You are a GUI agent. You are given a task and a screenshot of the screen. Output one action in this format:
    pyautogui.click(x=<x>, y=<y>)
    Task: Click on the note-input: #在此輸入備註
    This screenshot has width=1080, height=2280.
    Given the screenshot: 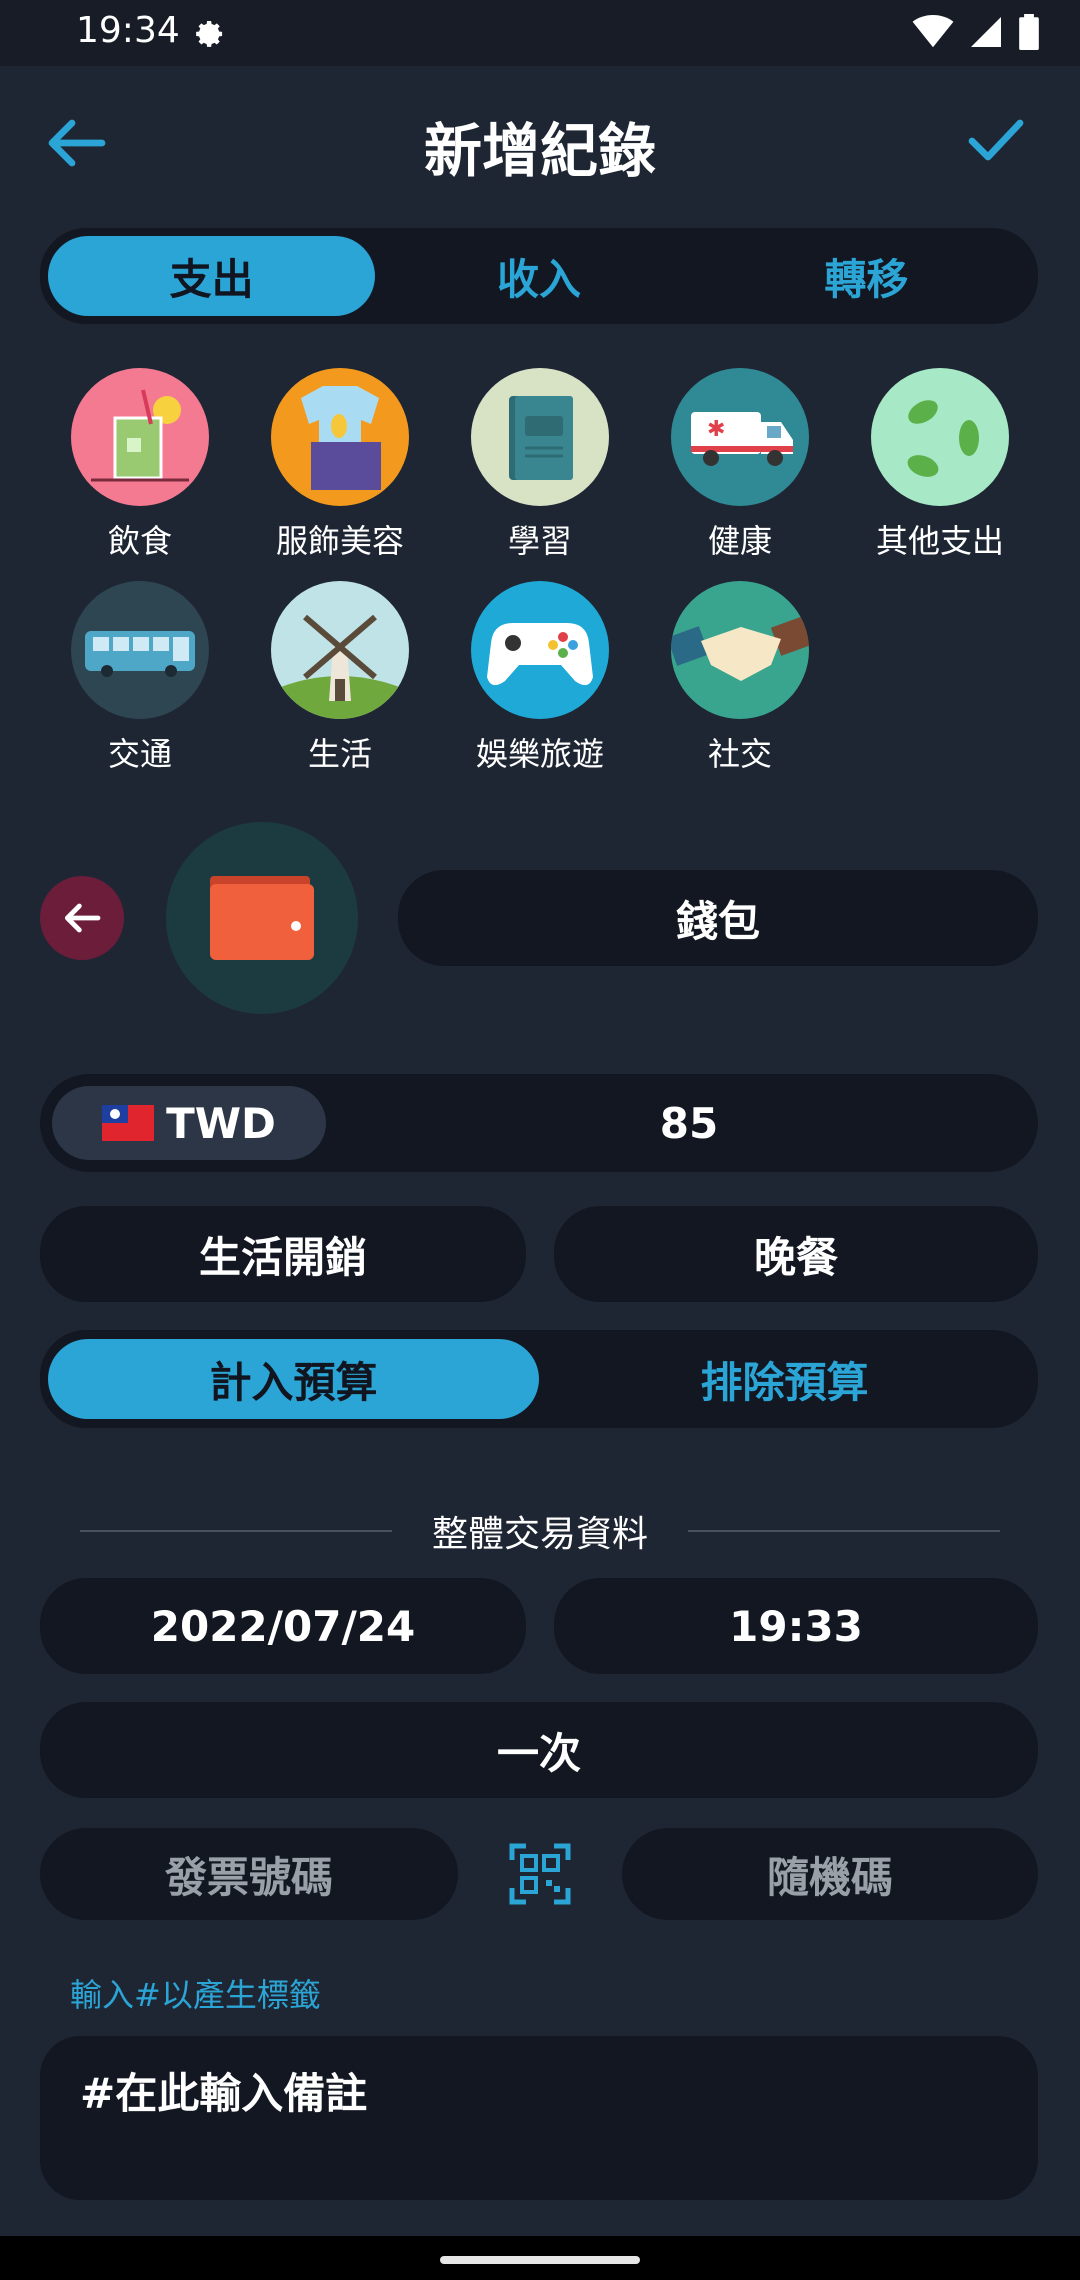 What is the action you would take?
    pyautogui.click(x=539, y=2118)
    